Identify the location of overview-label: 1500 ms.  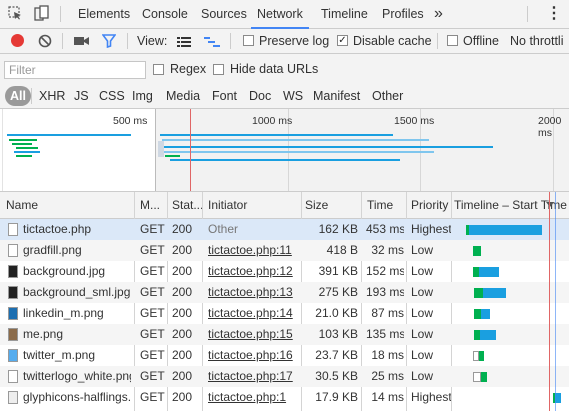
(414, 121).